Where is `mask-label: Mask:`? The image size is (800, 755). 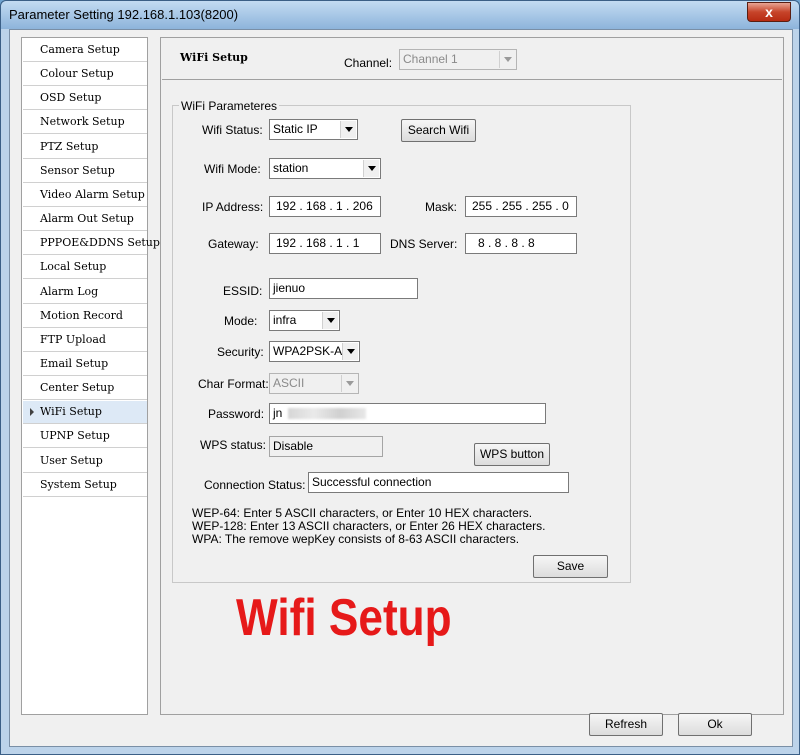
mask-label: Mask: is located at coordinates (441, 207).